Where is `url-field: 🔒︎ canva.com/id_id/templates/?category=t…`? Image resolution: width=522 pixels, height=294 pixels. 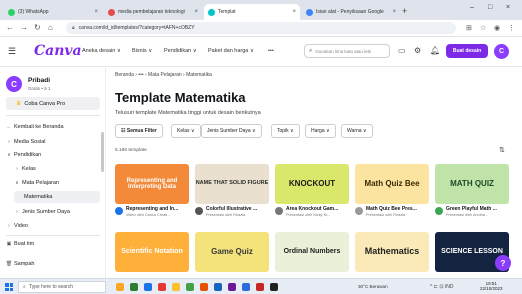
url-field: 🔒︎ canva.com/id_id/templates/?category=t… is located at coordinates (261, 28).